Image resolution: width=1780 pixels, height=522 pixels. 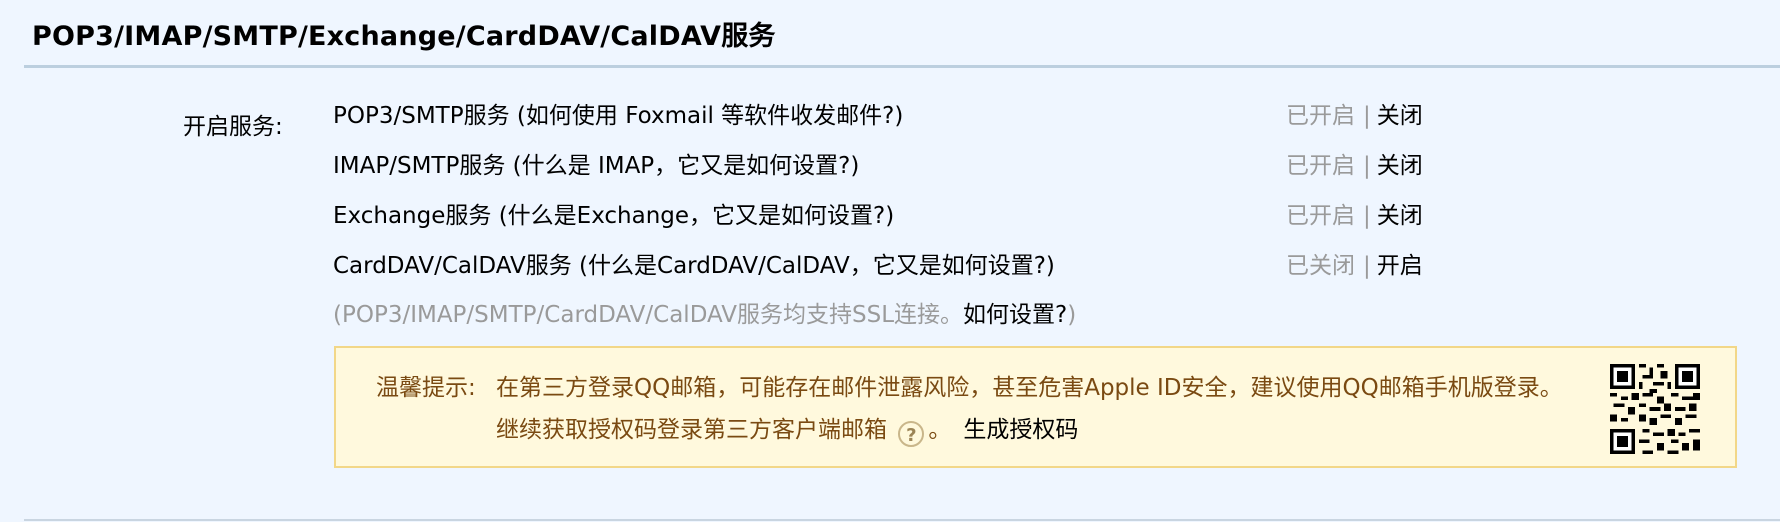 What do you see at coordinates (697, 216) in the screenshot?
I see `service-help-link: (什么是Exchange，它又是如何设置?)` at bounding box center [697, 216].